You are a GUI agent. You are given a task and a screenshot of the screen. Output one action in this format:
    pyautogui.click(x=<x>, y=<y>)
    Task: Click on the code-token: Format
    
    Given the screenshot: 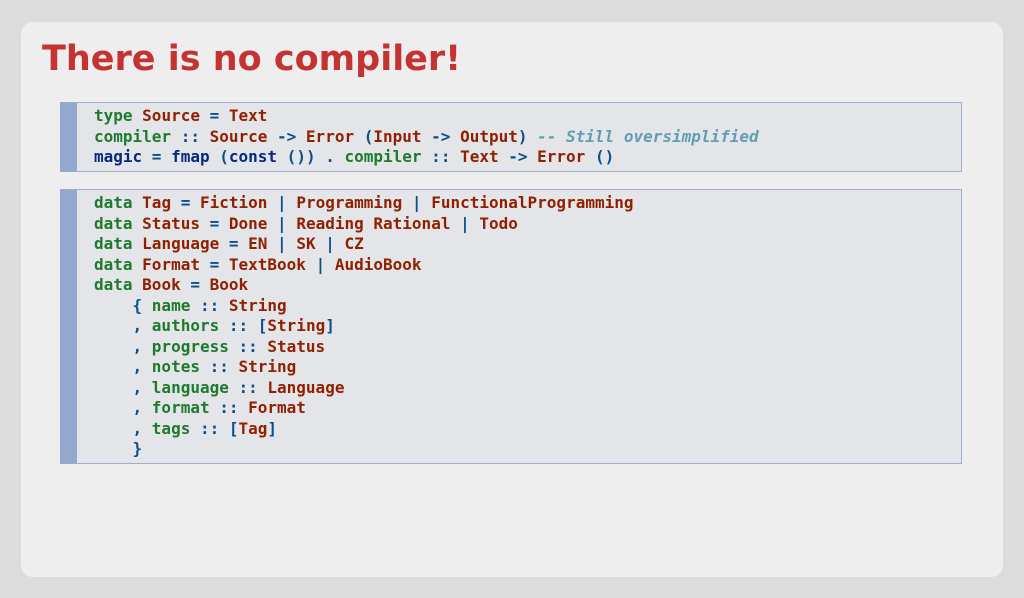 What is the action you would take?
    pyautogui.click(x=171, y=264)
    